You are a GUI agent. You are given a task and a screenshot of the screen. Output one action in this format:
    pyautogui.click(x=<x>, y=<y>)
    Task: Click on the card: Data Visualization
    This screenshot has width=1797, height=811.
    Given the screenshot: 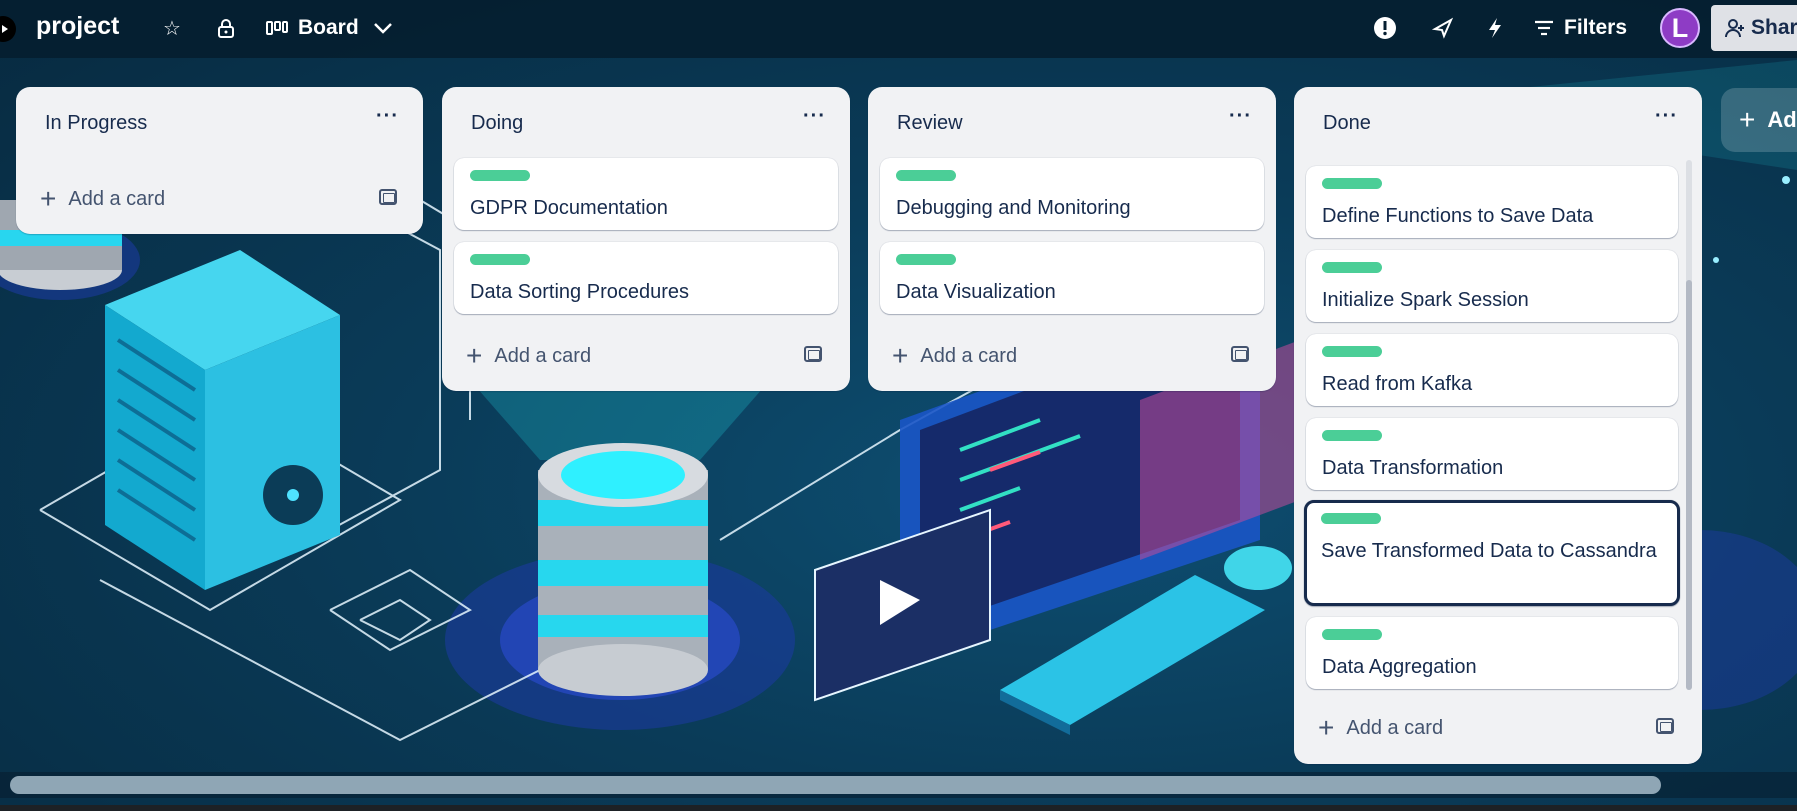 What is the action you would take?
    pyautogui.click(x=1072, y=278)
    